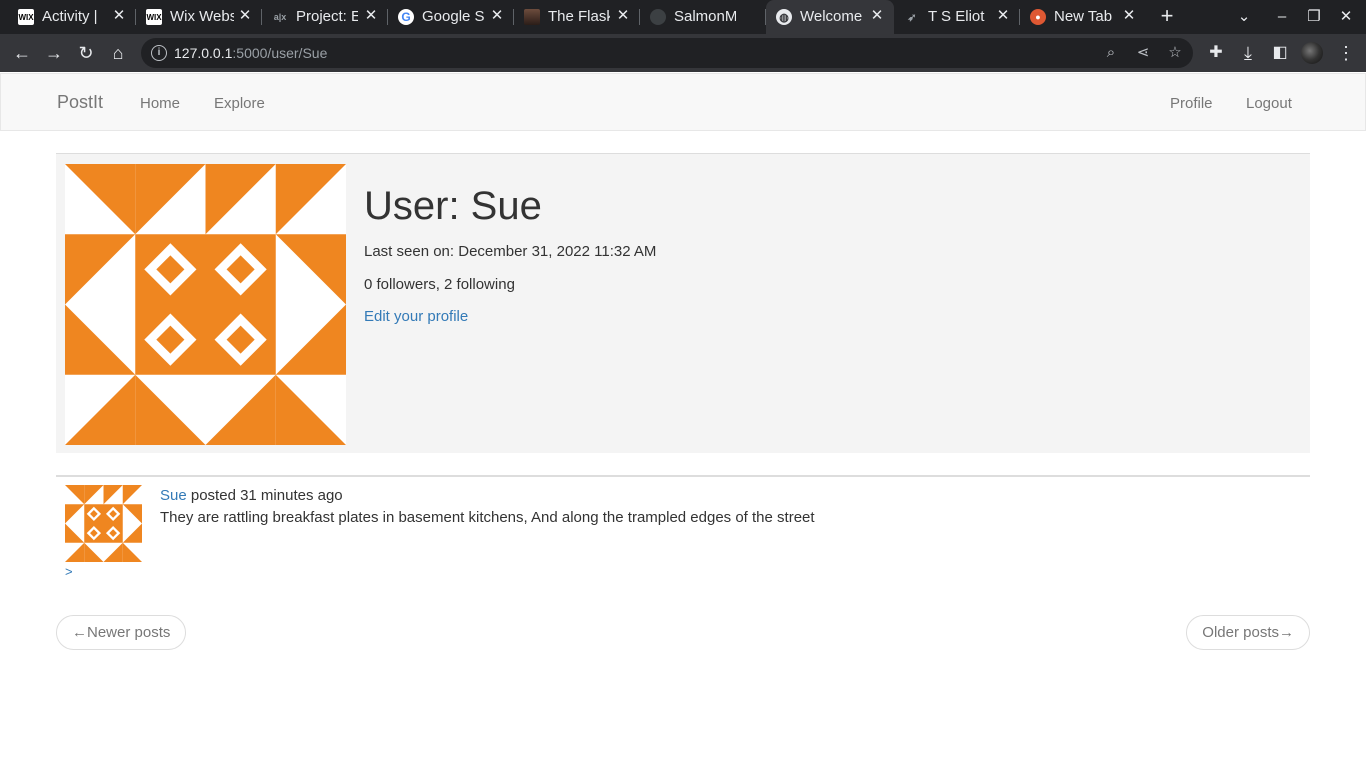  Describe the element at coordinates (658, 17) in the screenshot. I see `github-favicon-icon` at that location.